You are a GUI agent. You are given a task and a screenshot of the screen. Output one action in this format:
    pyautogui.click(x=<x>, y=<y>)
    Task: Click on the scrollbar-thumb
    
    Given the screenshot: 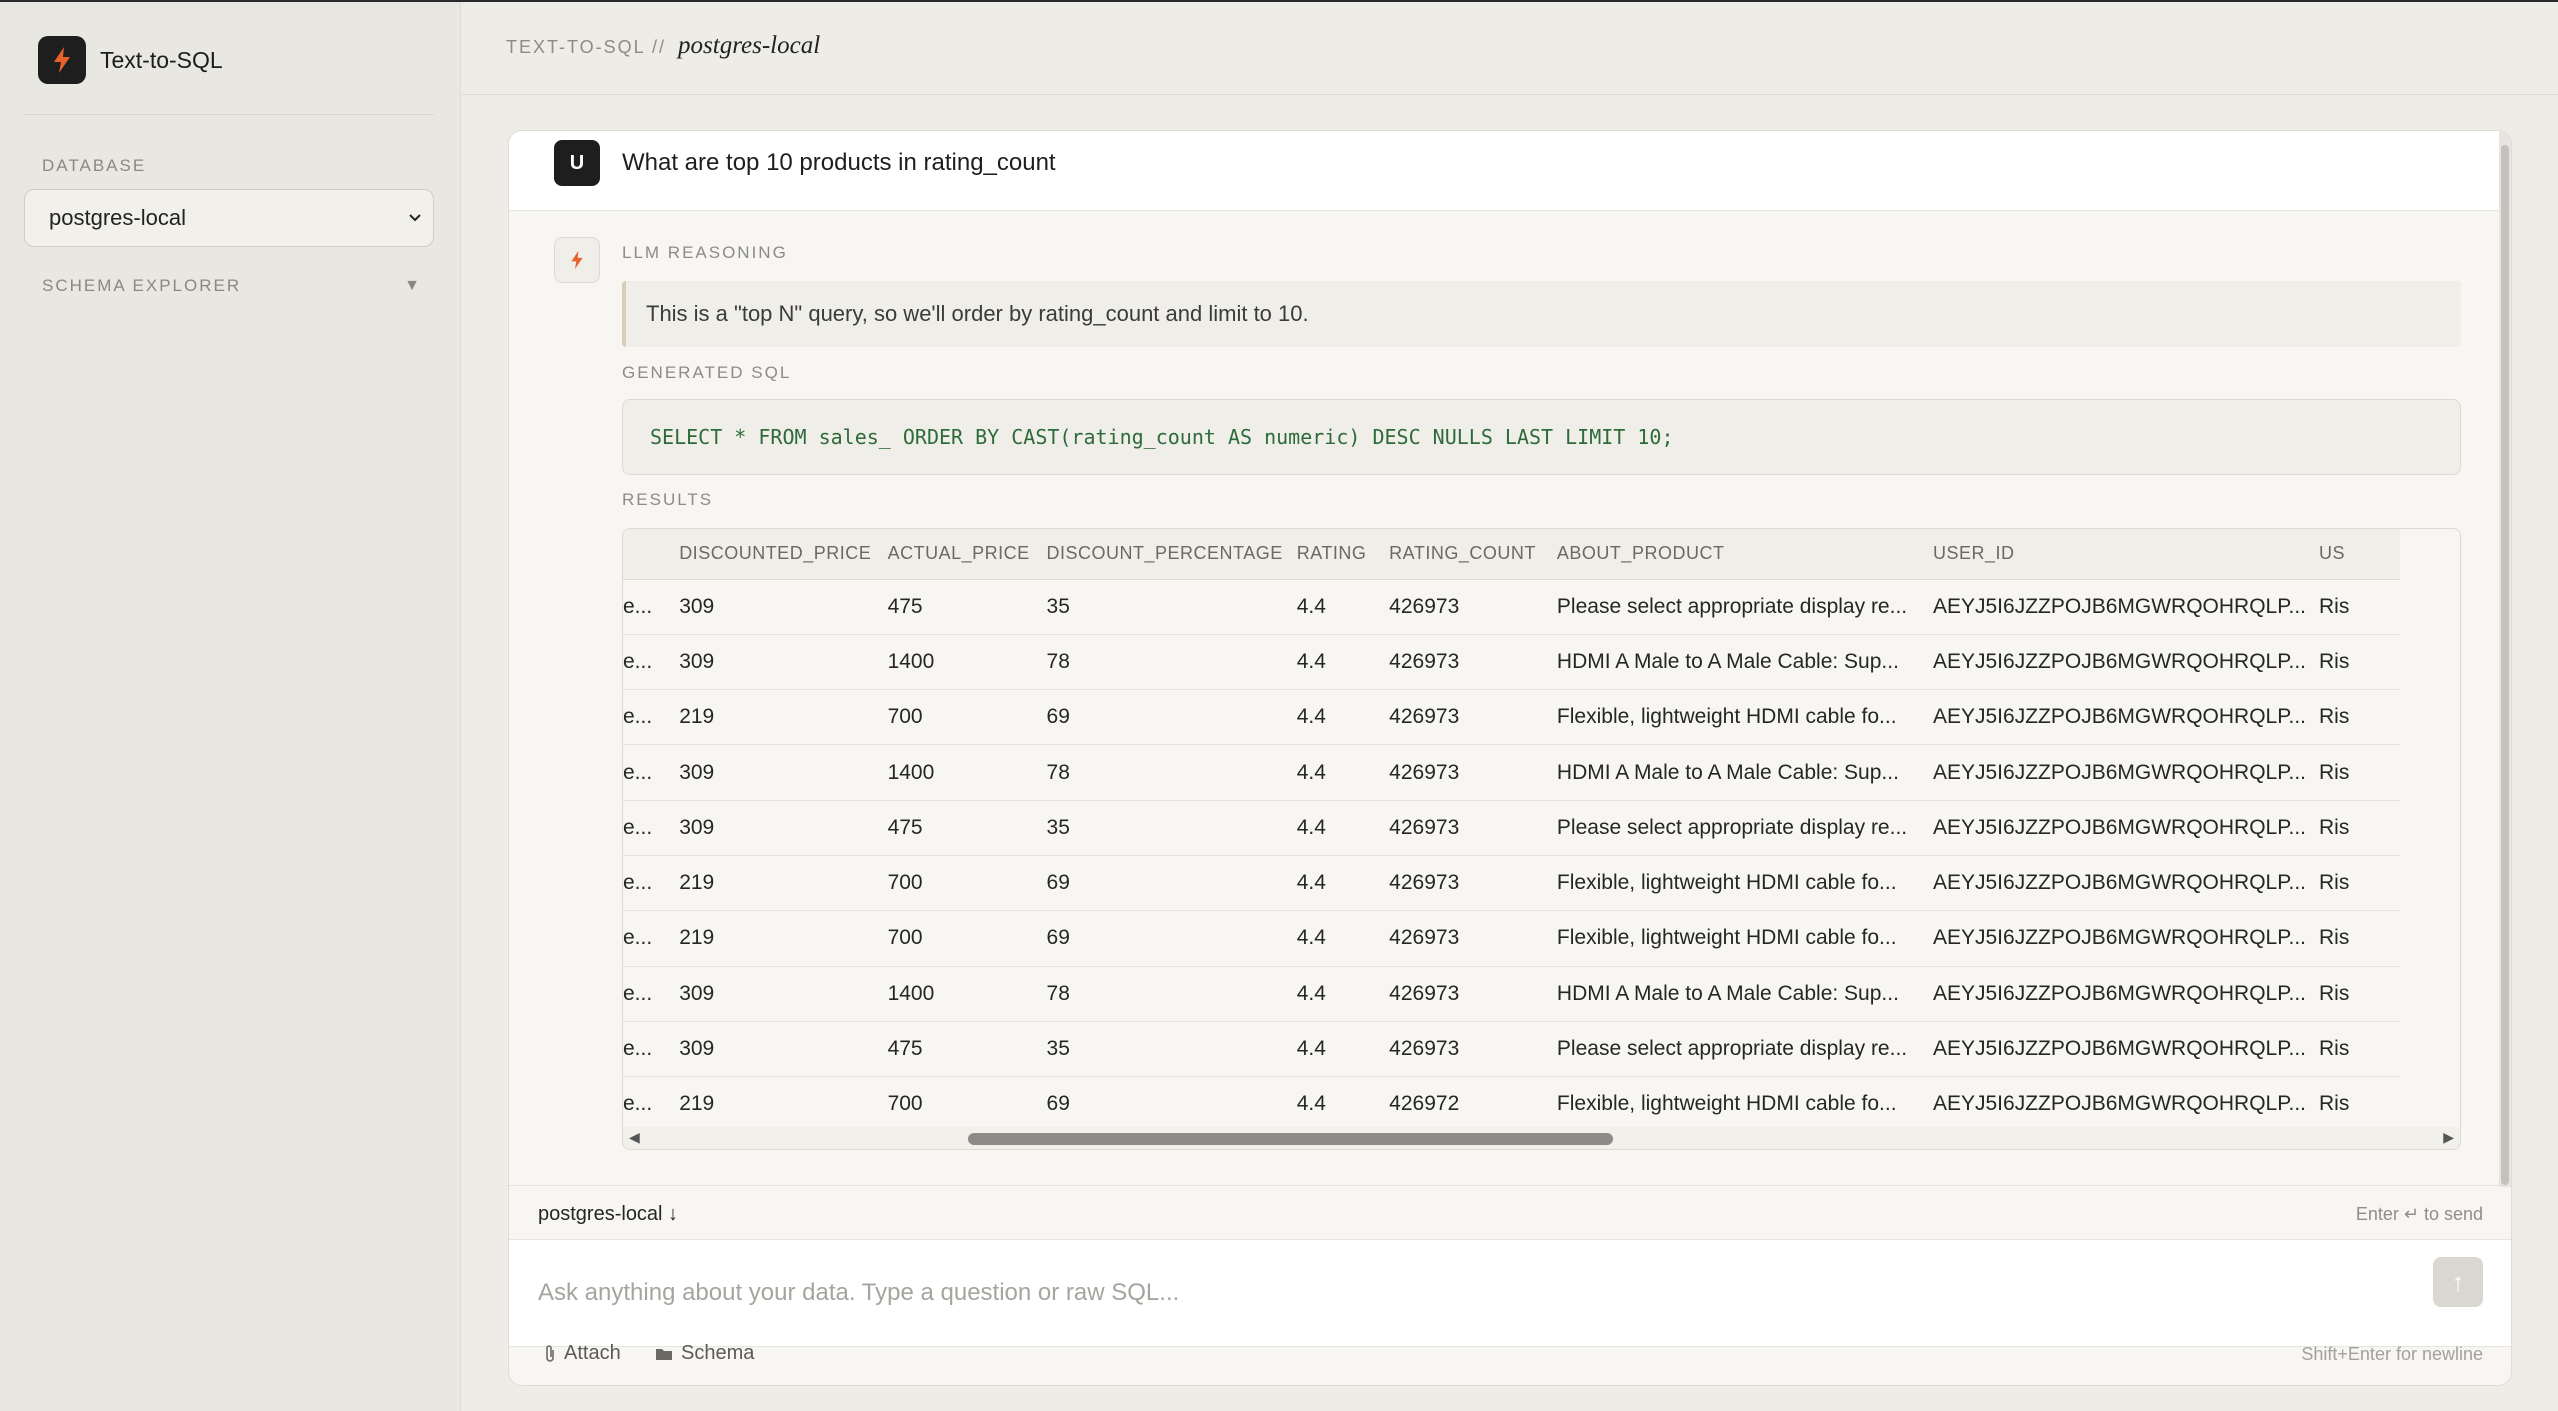 What is the action you would take?
    pyautogui.click(x=1290, y=1139)
    